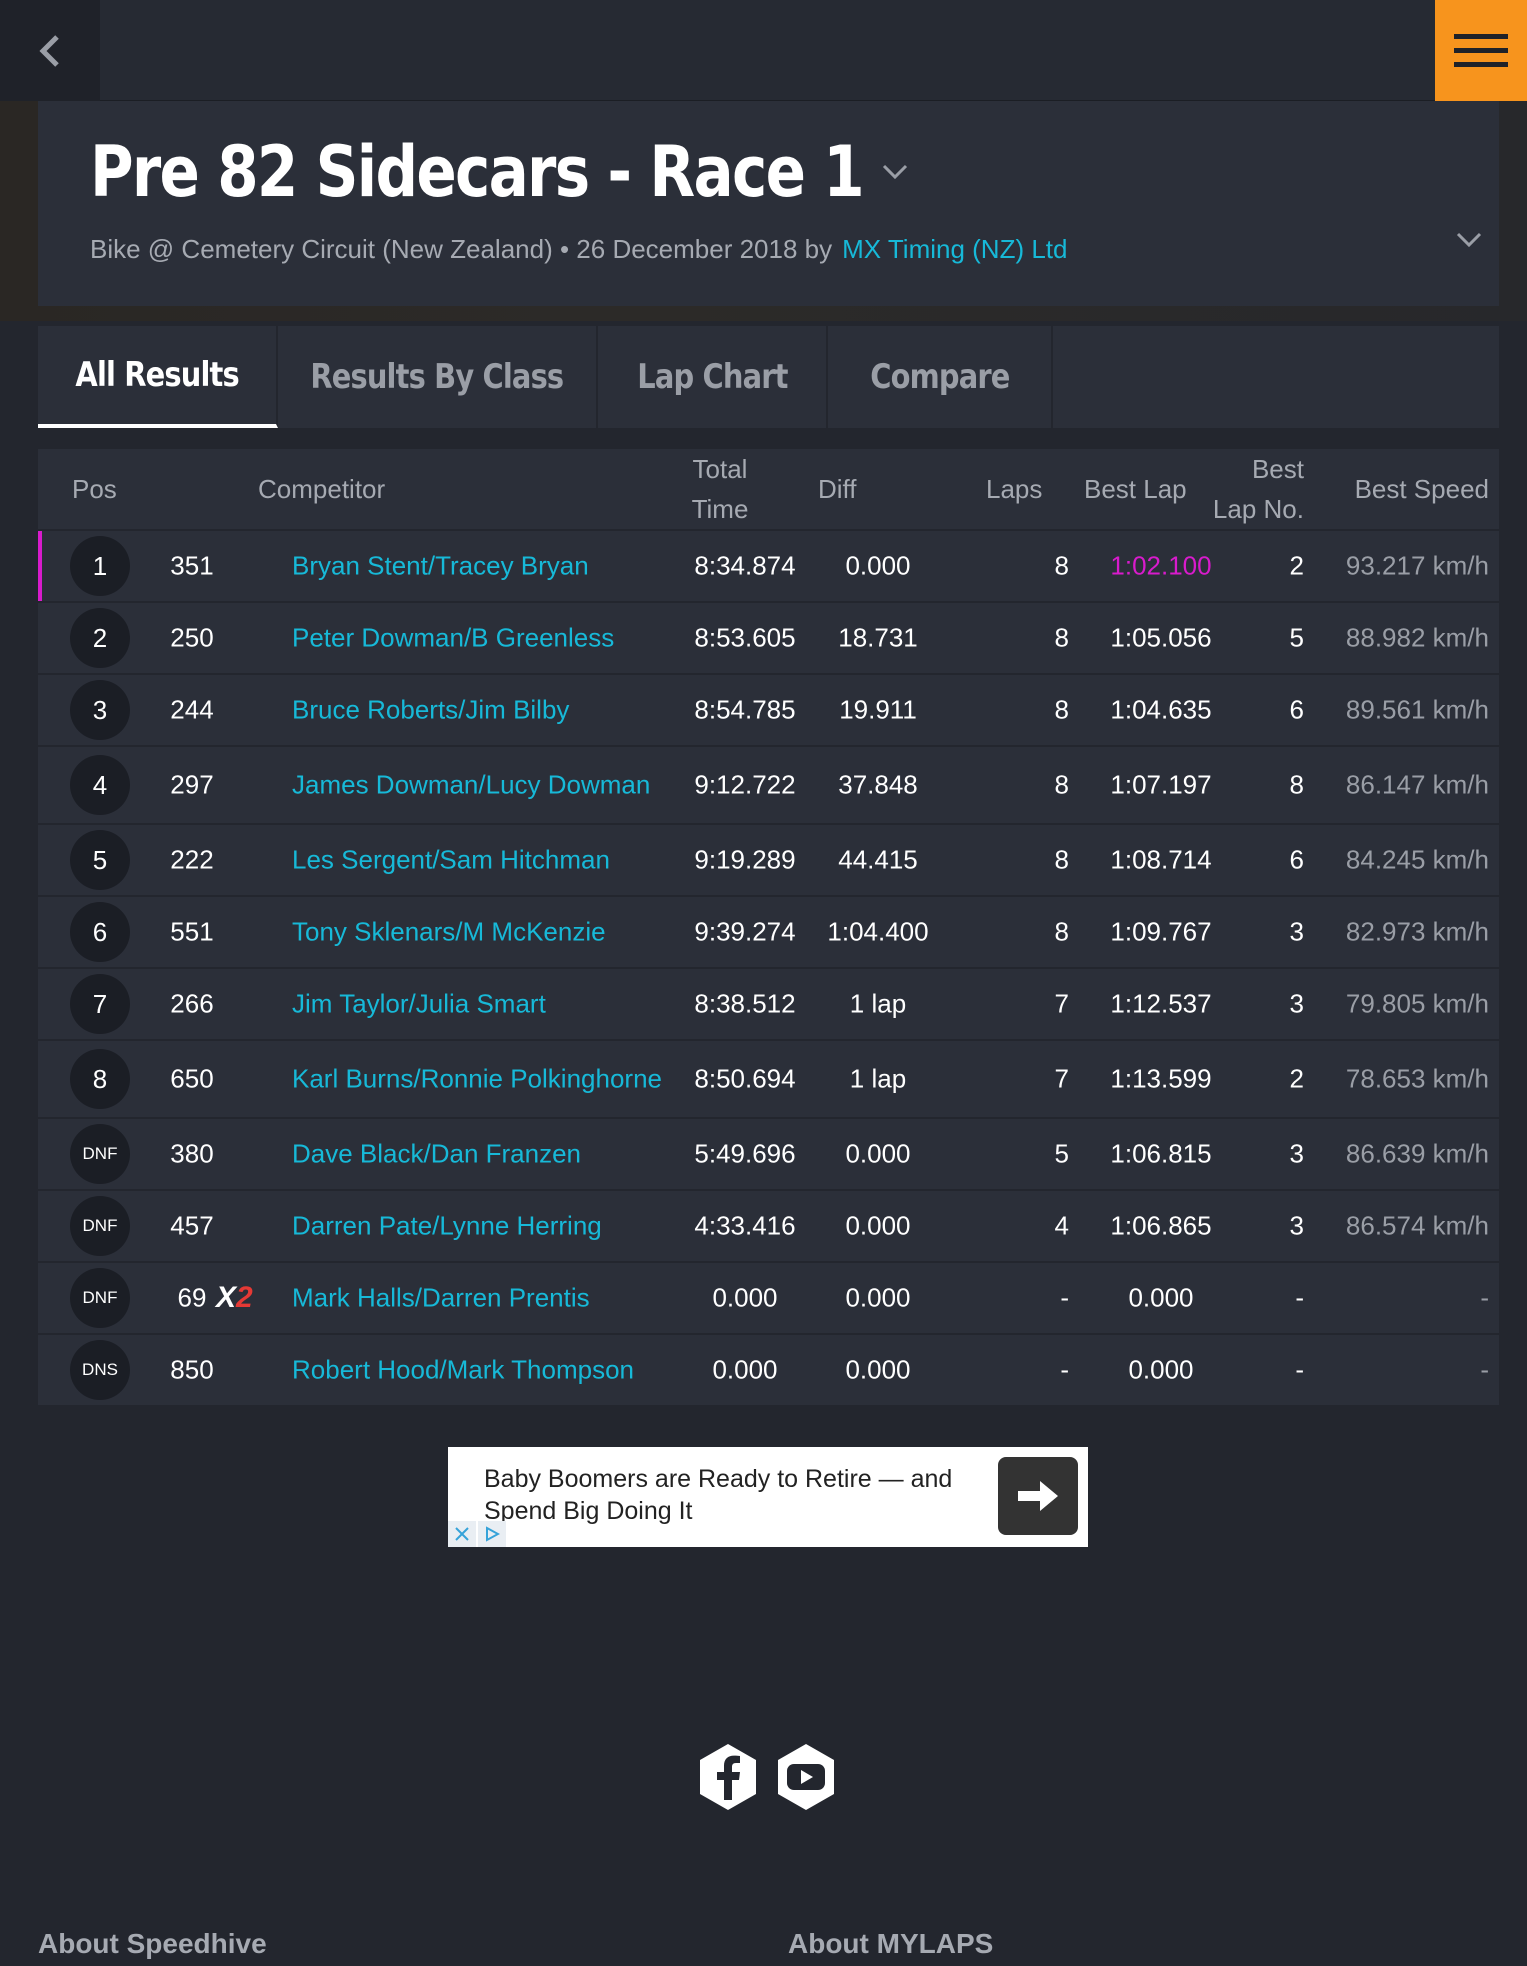  I want to click on best-lap: 0.000, so click(1161, 1297).